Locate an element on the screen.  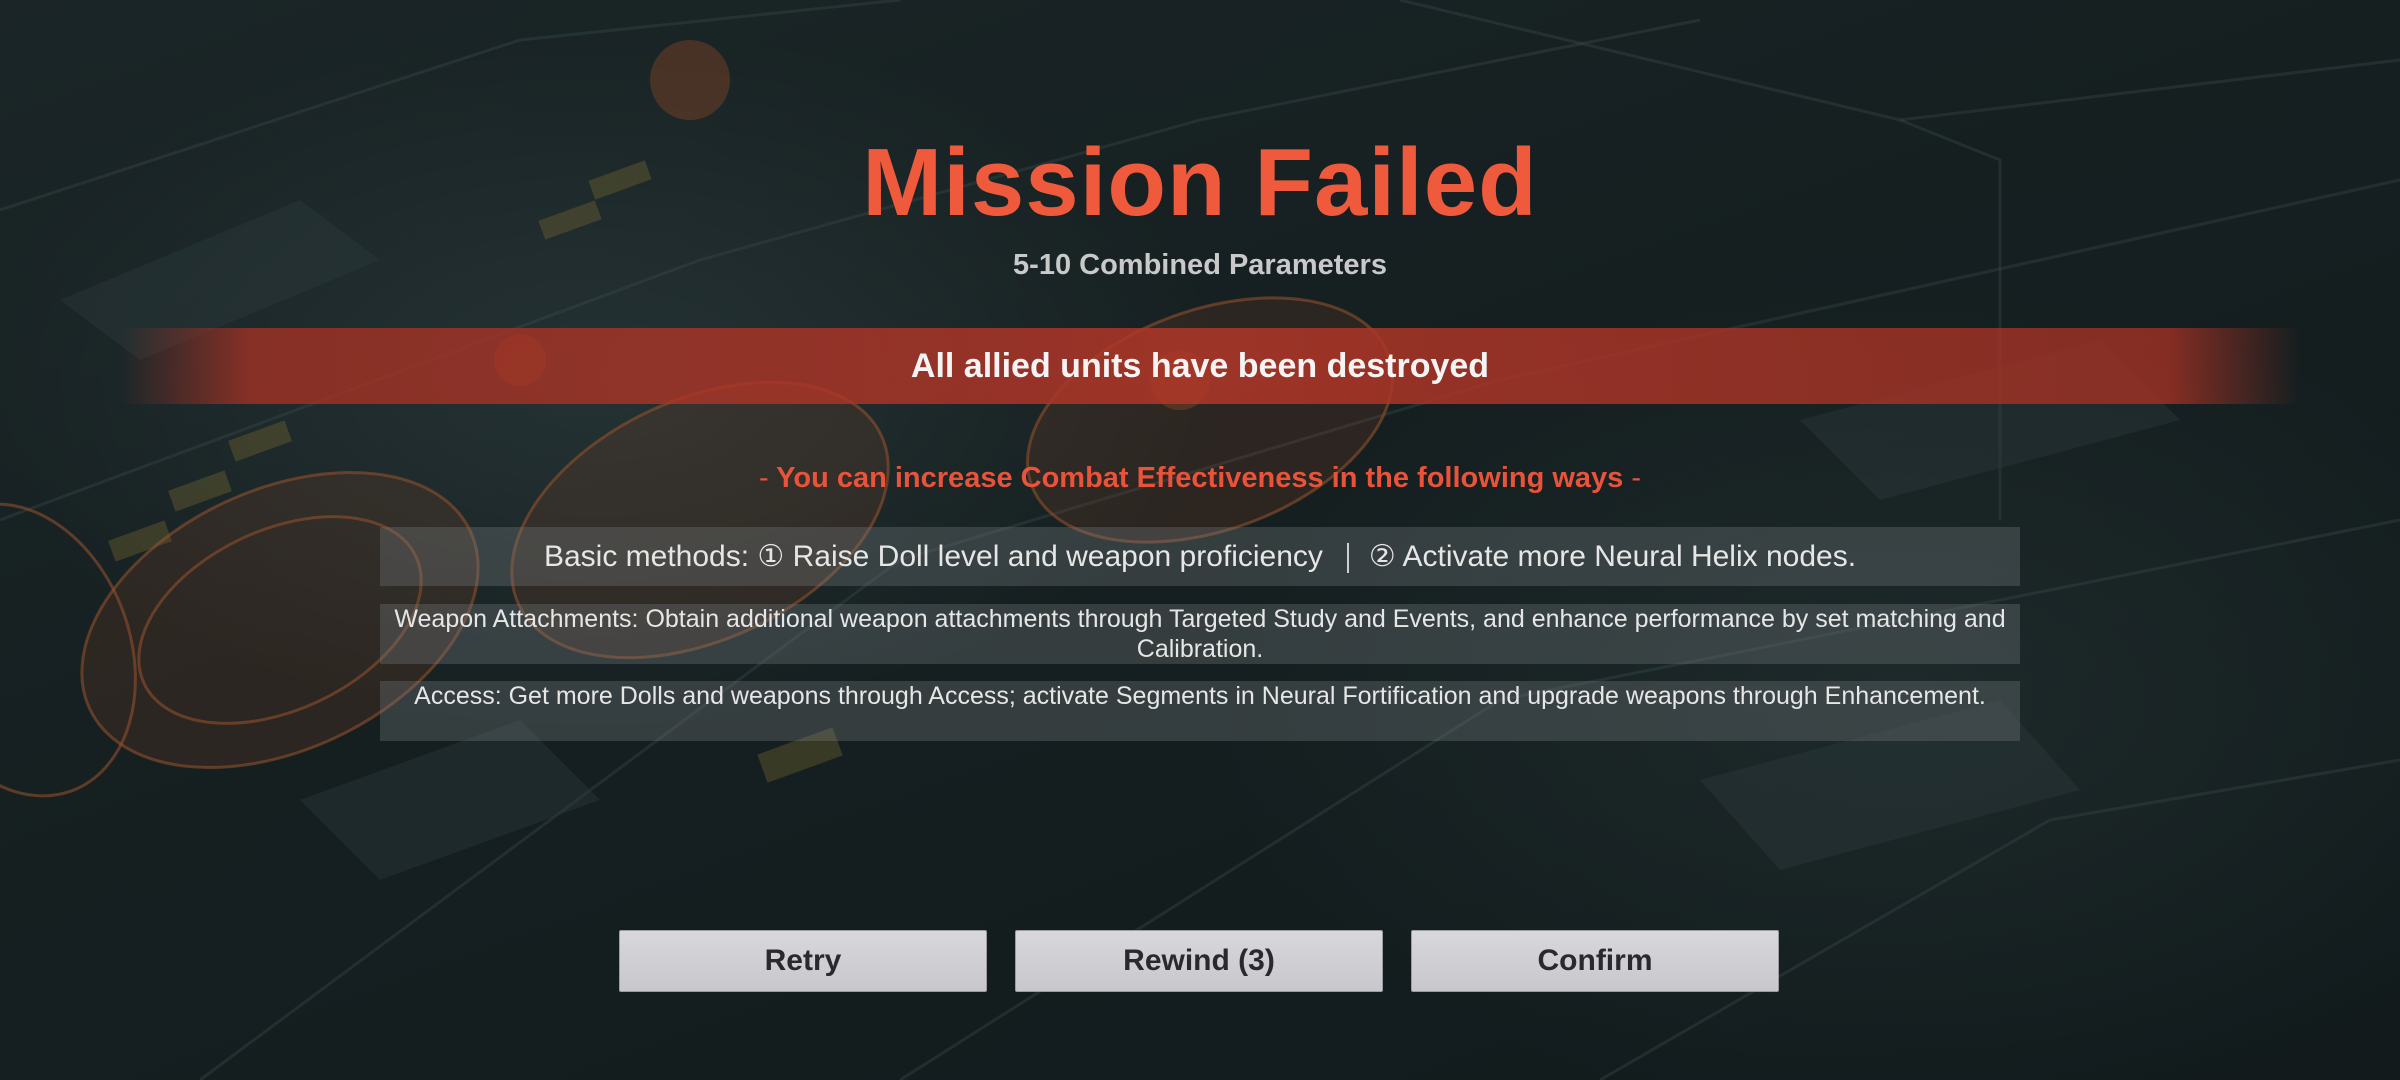
rewind-button: Rewind (3) is located at coordinates (1199, 961).